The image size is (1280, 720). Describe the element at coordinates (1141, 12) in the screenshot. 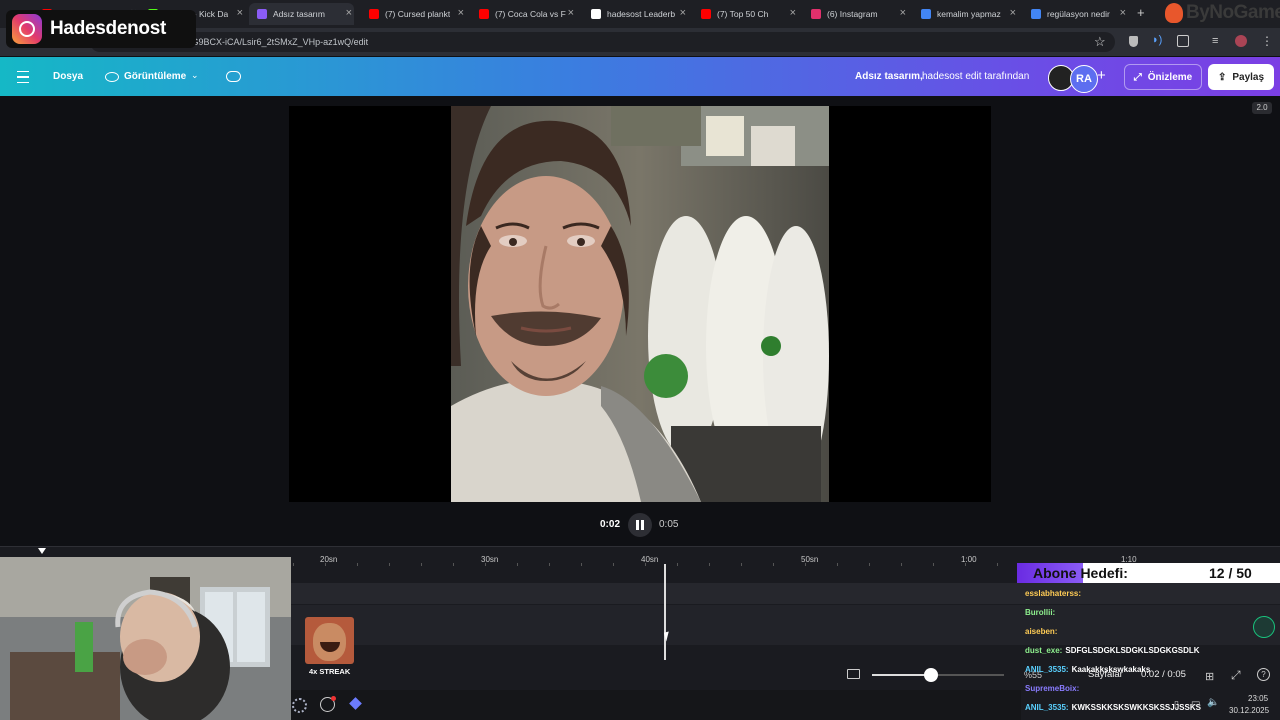

I see `new-tab-button: +` at that location.